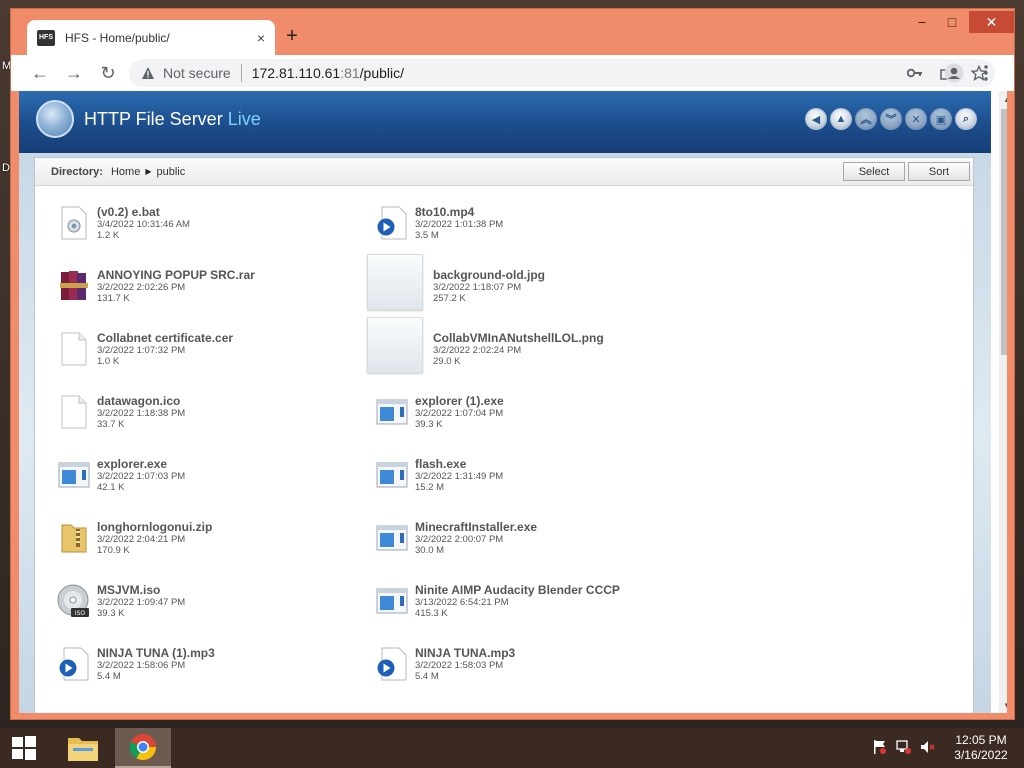 The height and width of the screenshot is (768, 1024). Describe the element at coordinates (197, 73) in the screenshot. I see `security-label: Not secure` at that location.